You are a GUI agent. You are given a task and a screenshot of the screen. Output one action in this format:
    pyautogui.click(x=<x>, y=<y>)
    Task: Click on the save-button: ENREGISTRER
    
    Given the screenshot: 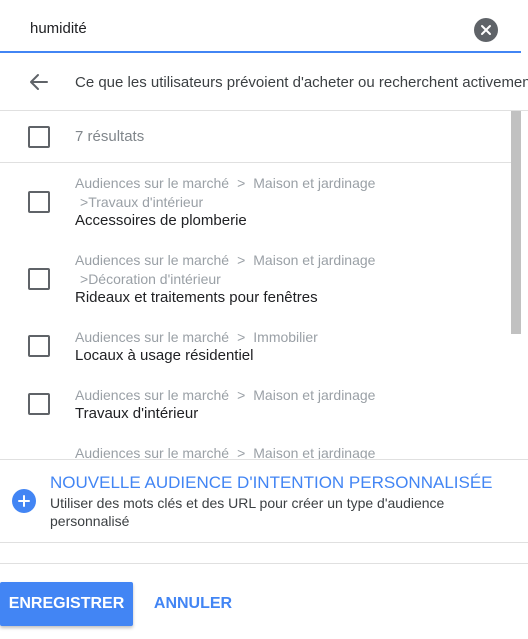 What is the action you would take?
    pyautogui.click(x=66, y=604)
    